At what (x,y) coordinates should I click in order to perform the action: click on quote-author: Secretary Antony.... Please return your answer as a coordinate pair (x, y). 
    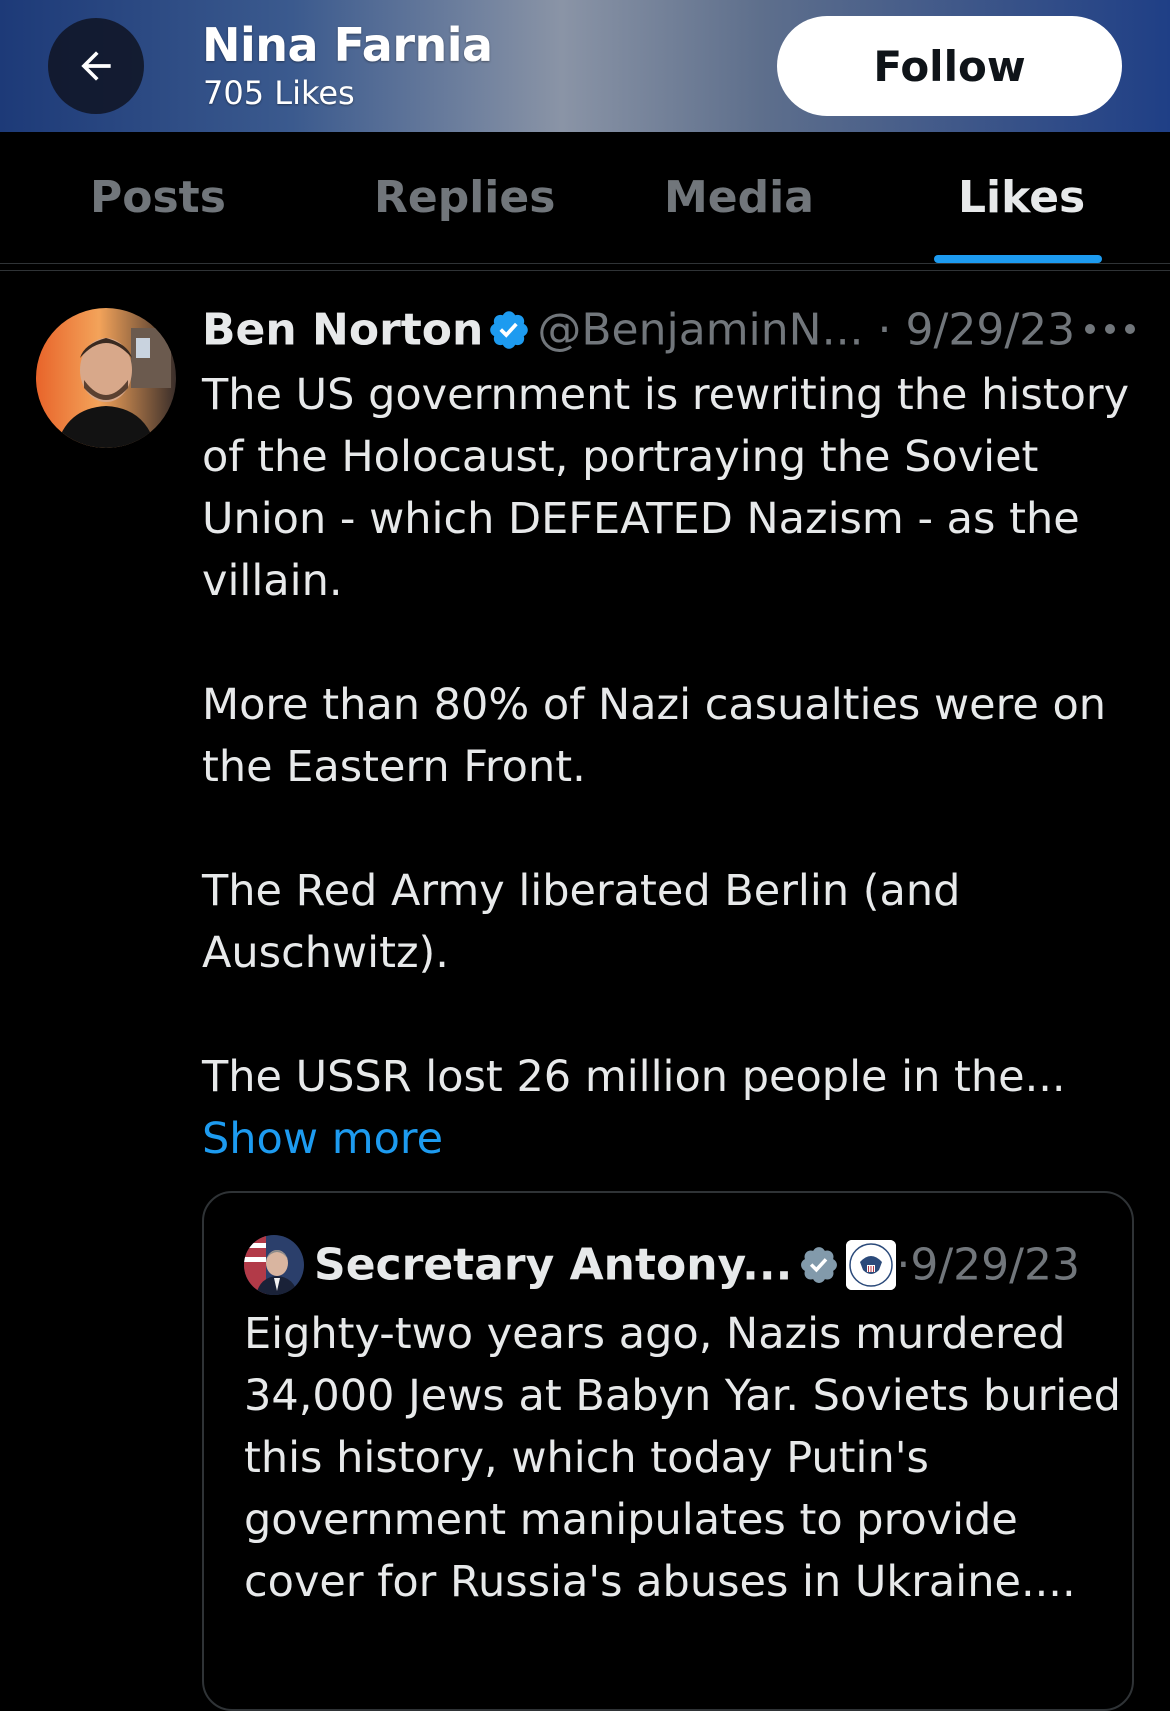
    Looking at the image, I should click on (553, 1265).